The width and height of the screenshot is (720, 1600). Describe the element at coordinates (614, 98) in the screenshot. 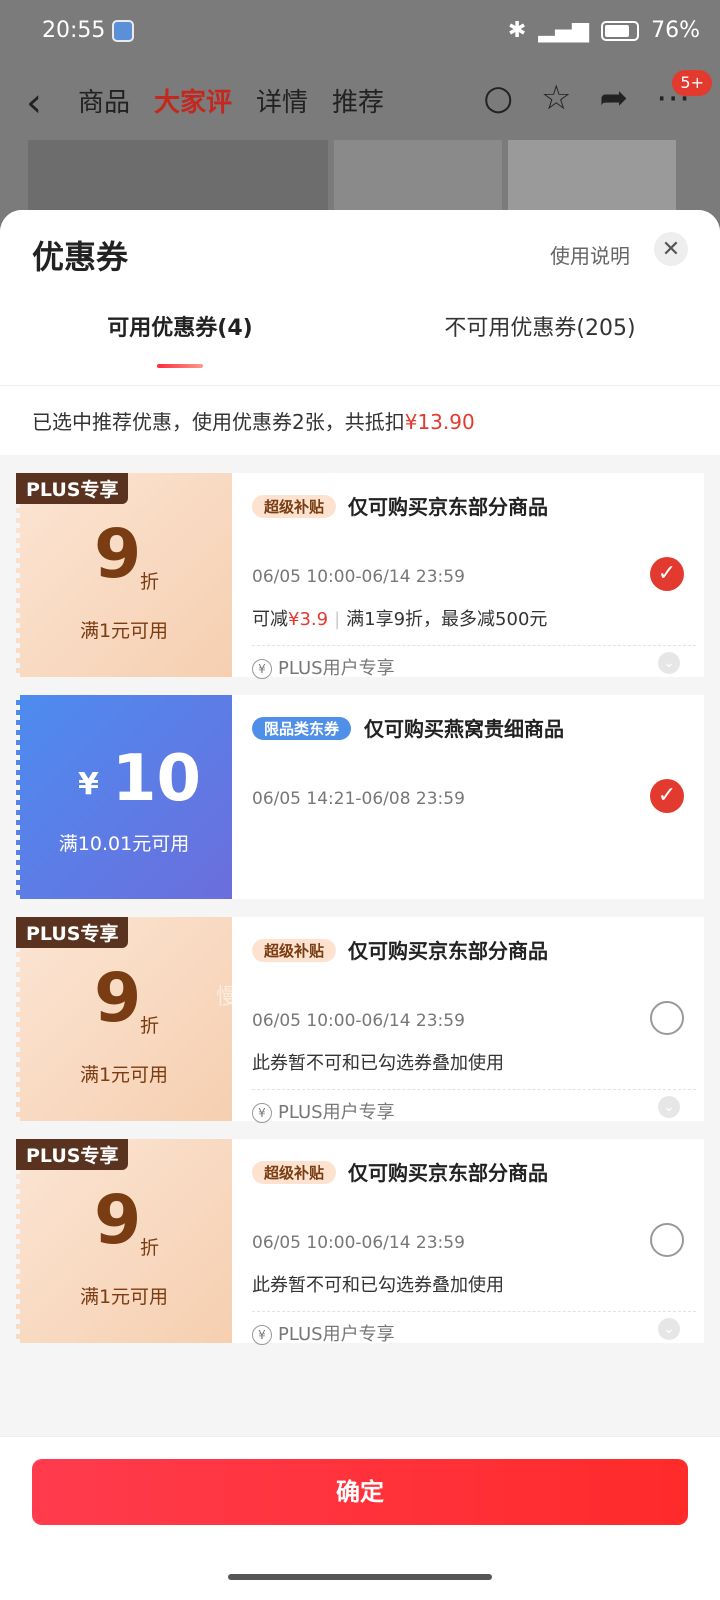

I see `share-icon: ➦` at that location.